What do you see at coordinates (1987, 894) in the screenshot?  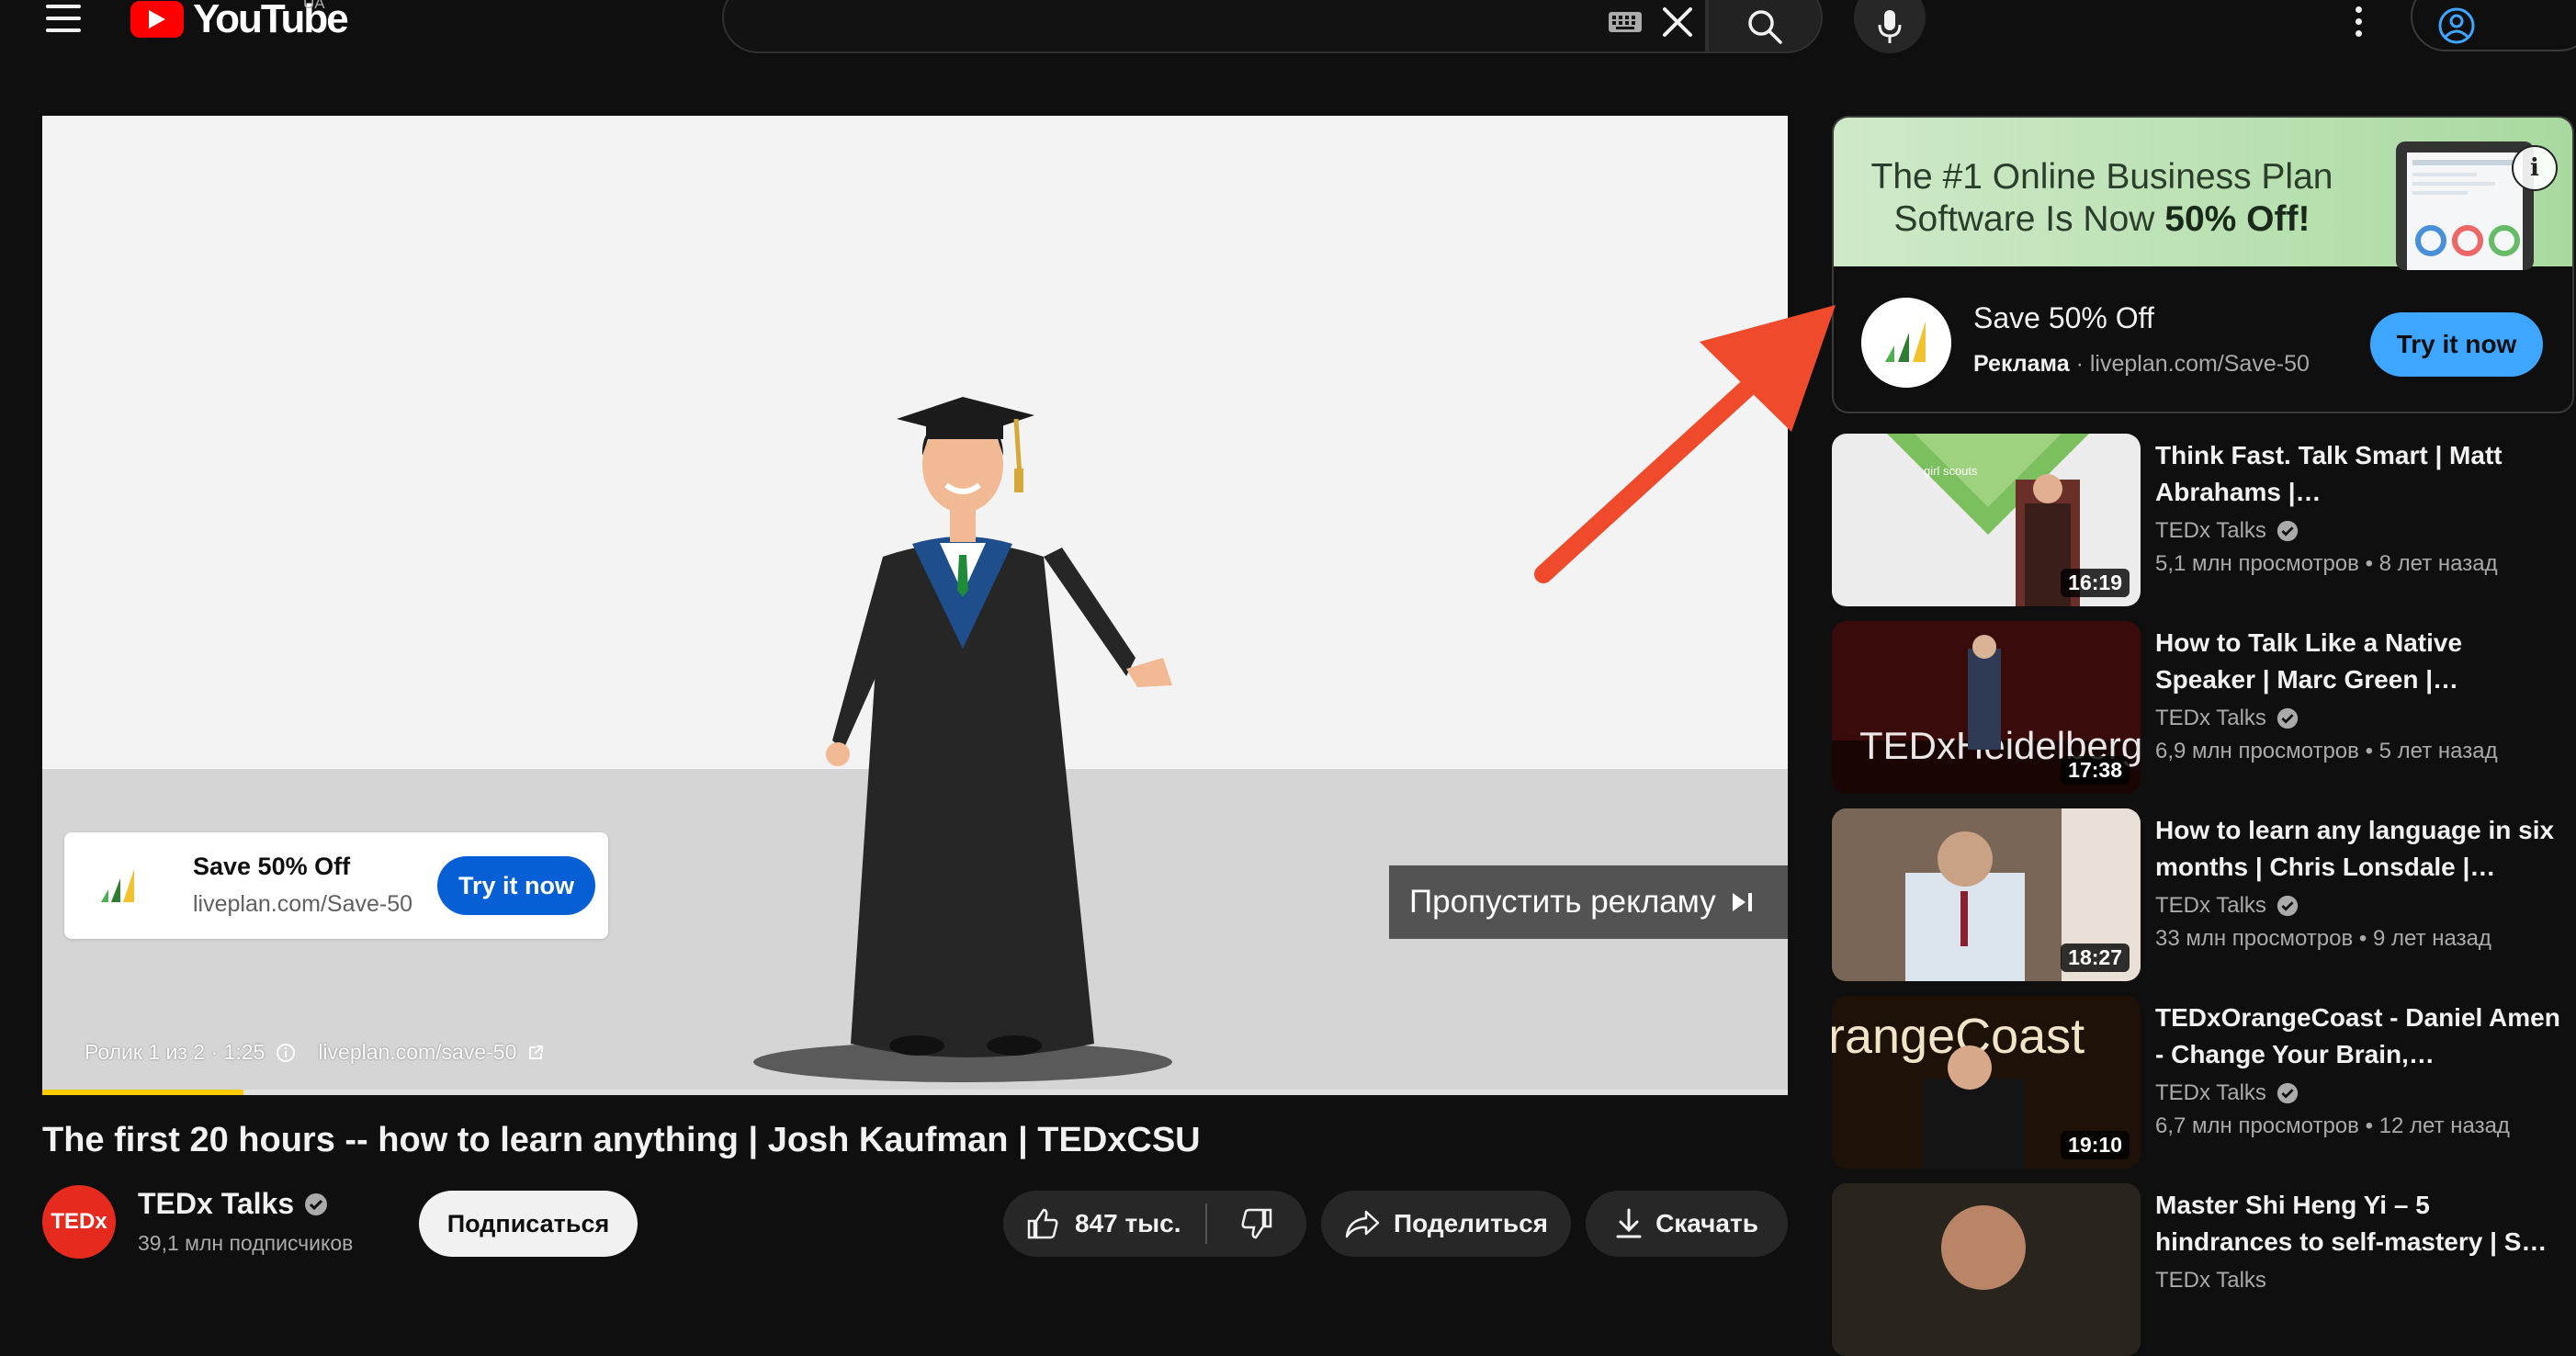 I see `video-thumbnail: 18:27` at bounding box center [1987, 894].